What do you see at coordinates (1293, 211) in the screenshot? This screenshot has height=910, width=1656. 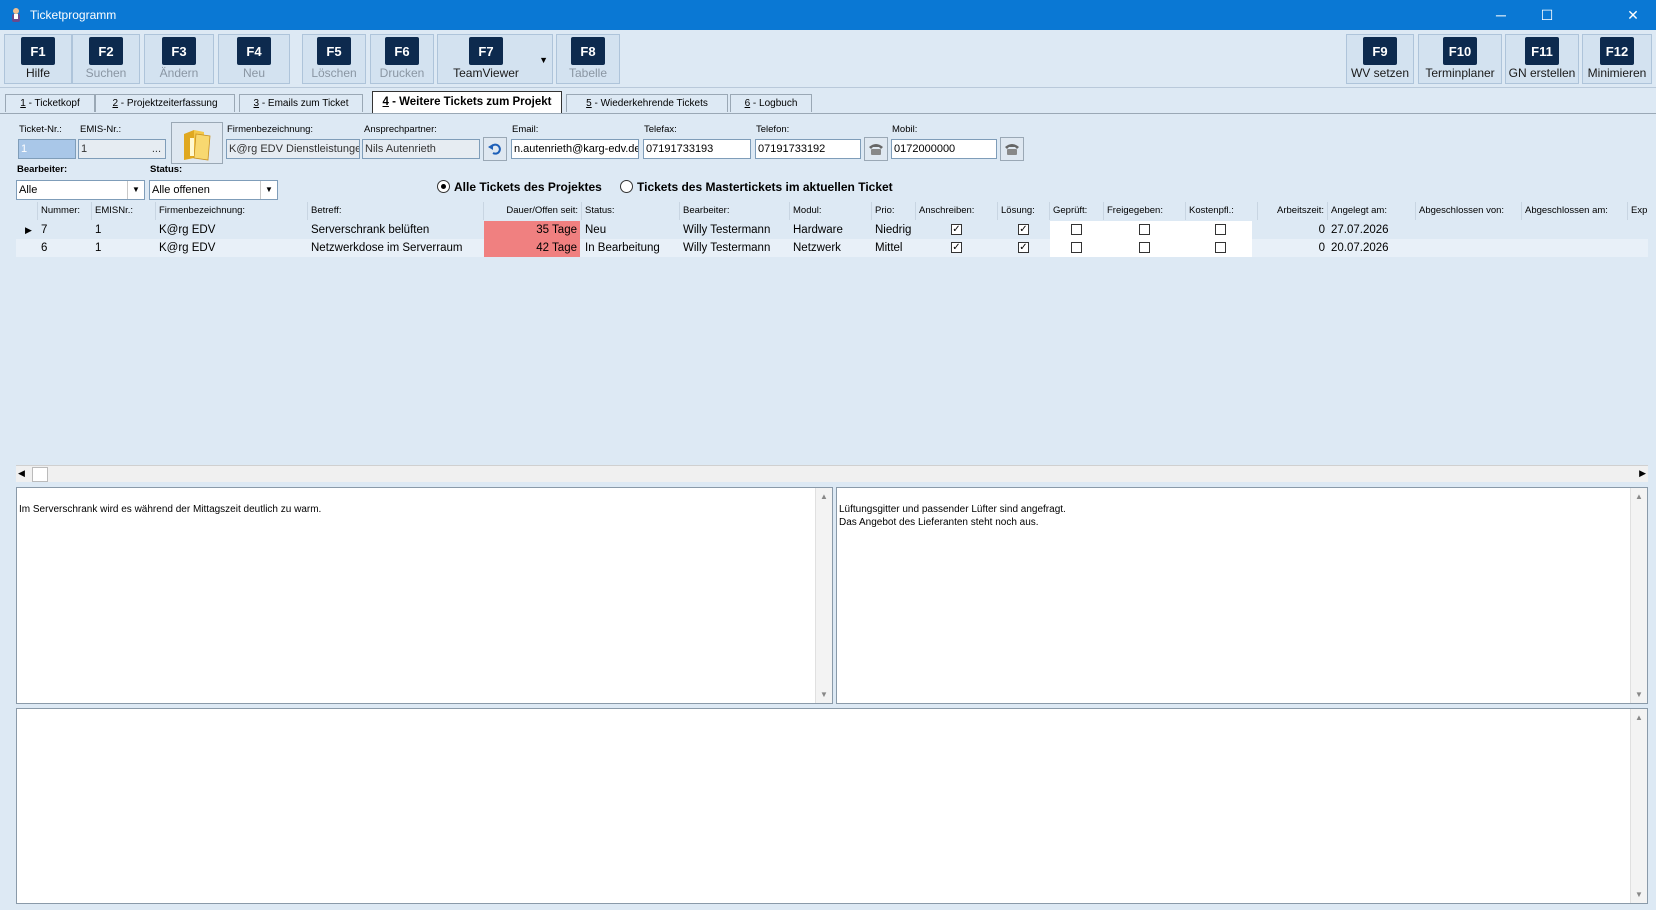 I see `column-header: Arbeitszeit:` at bounding box center [1293, 211].